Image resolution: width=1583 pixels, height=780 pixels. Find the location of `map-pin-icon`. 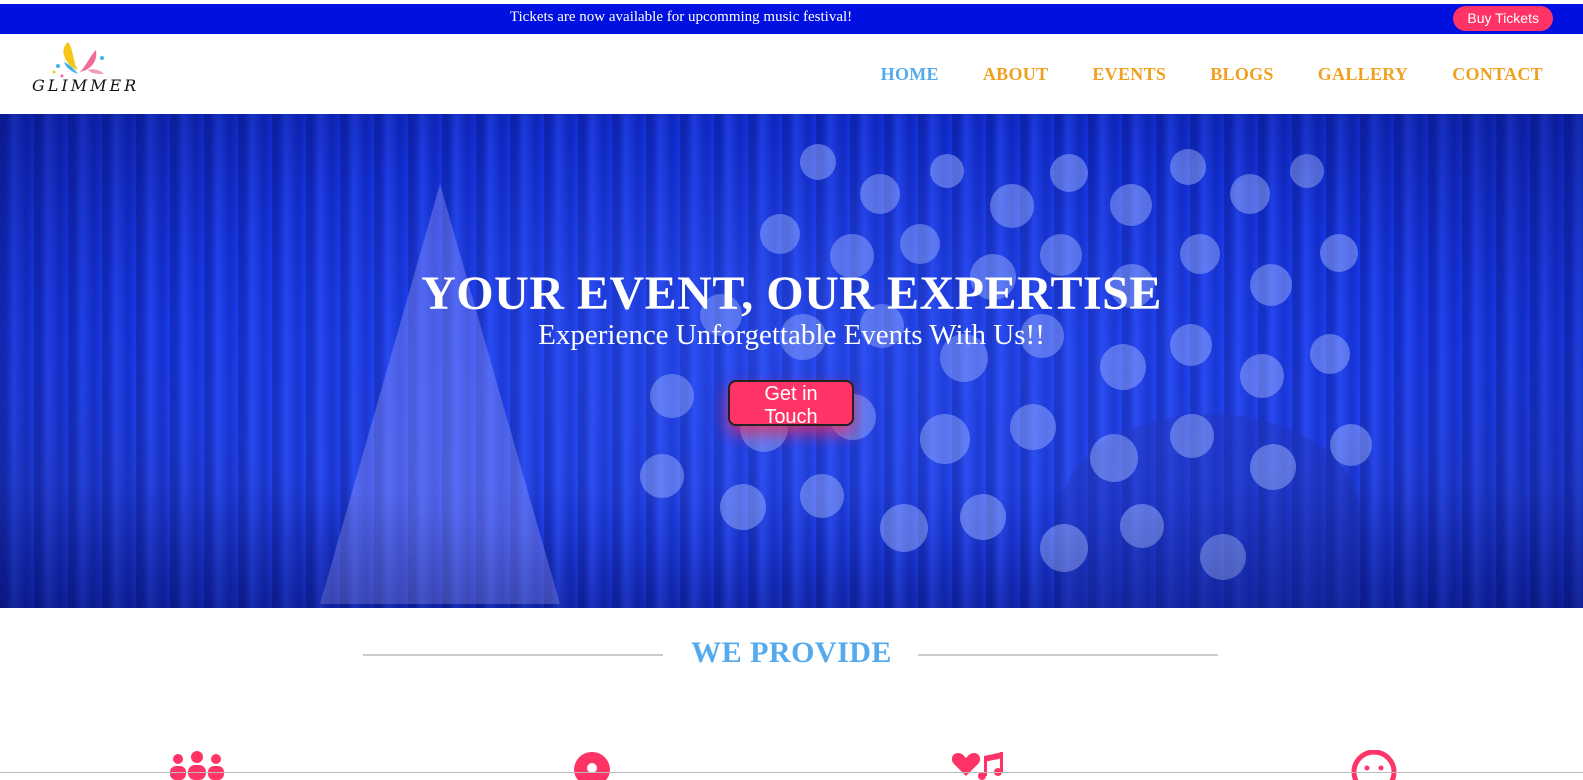

map-pin-icon is located at coordinates (592, 766).